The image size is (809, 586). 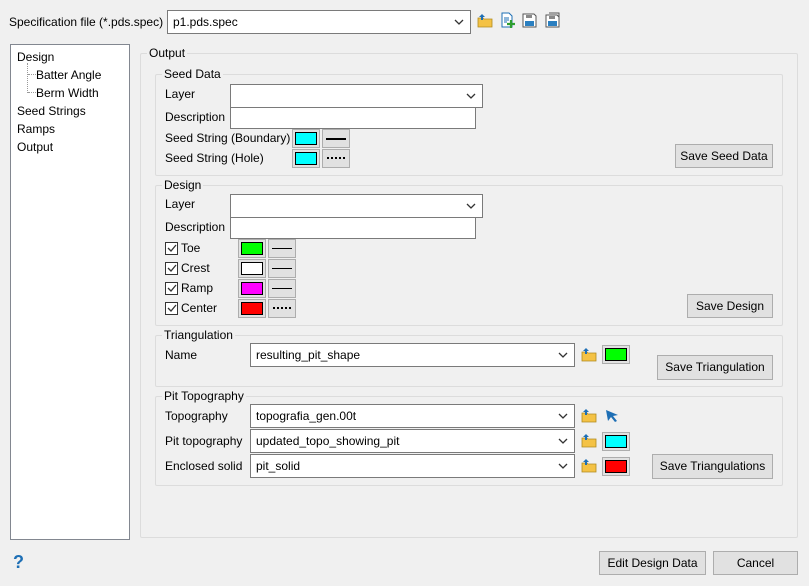 I want to click on crest-checkbox, so click(x=171, y=268).